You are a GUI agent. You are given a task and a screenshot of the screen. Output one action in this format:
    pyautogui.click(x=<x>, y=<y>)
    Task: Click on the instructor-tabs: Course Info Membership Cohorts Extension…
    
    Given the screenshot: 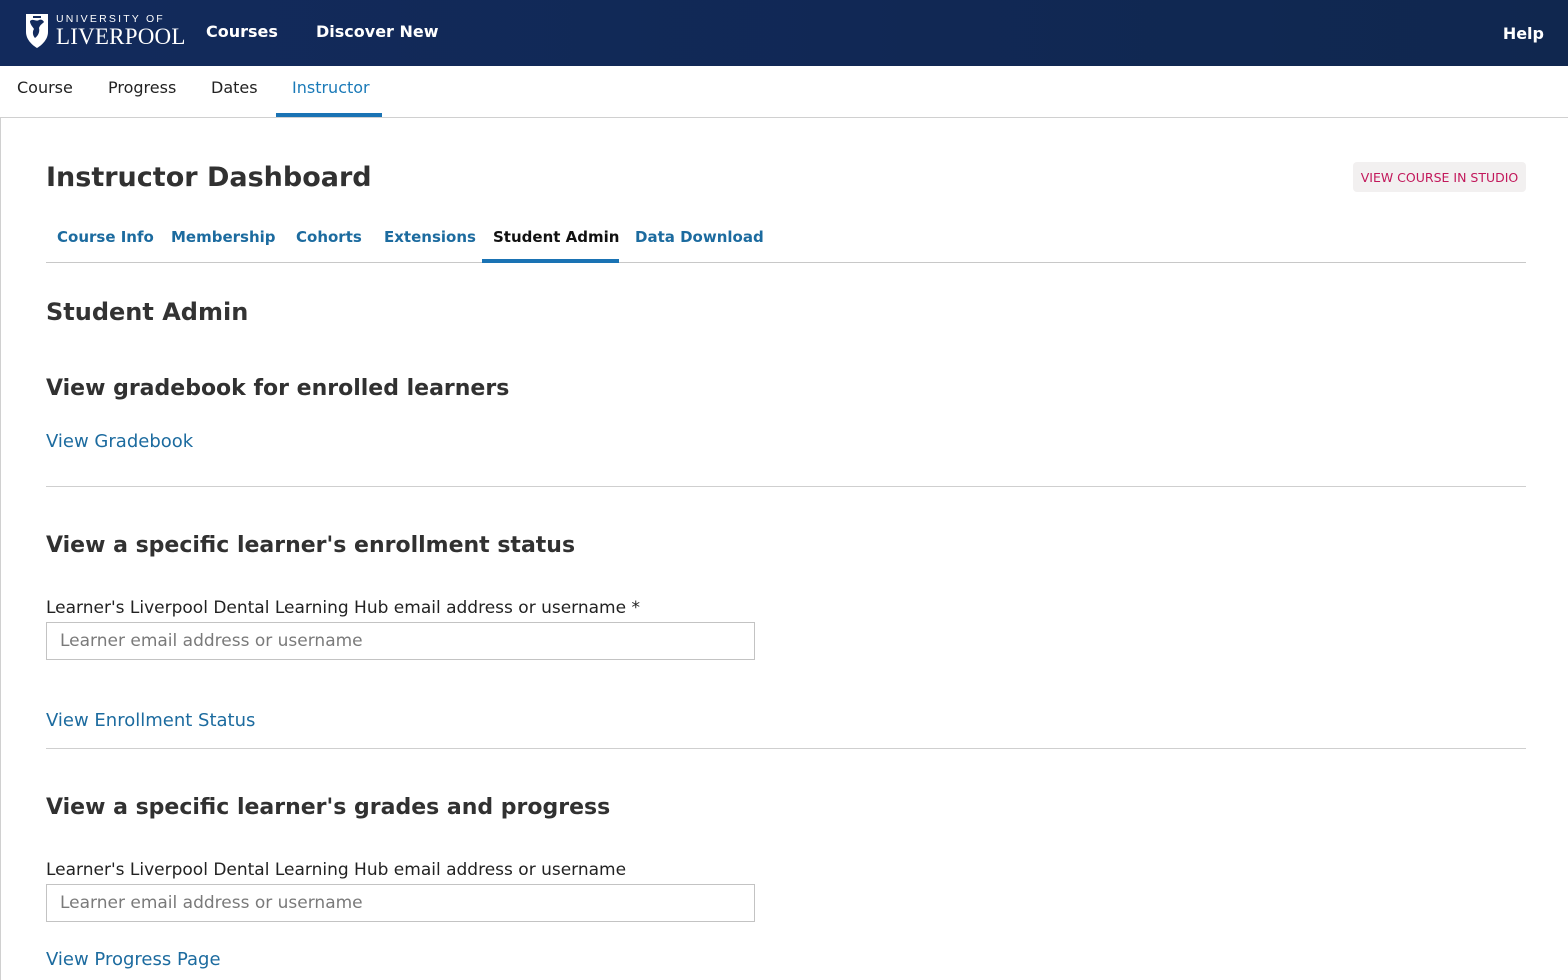 What is the action you would take?
    pyautogui.click(x=786, y=240)
    